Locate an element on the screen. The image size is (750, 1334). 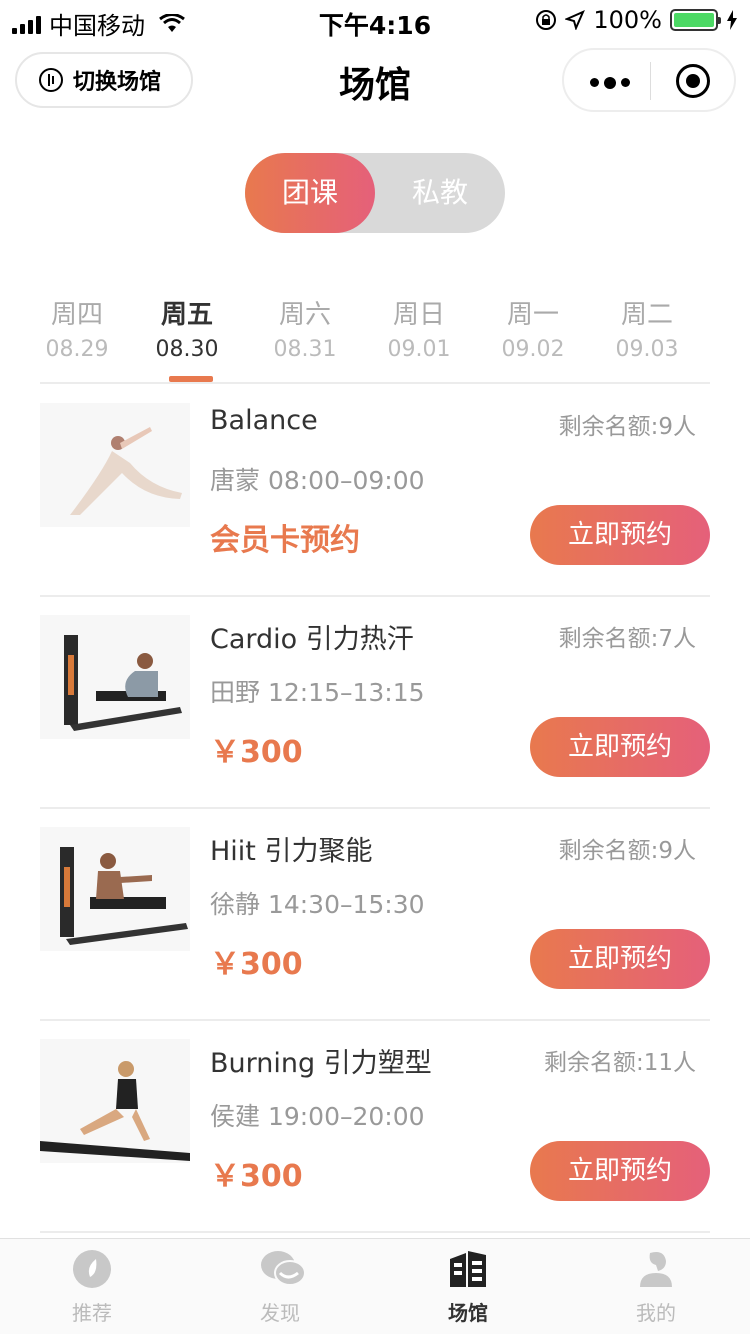
tab-group-class: 团课 is located at coordinates (310, 193).